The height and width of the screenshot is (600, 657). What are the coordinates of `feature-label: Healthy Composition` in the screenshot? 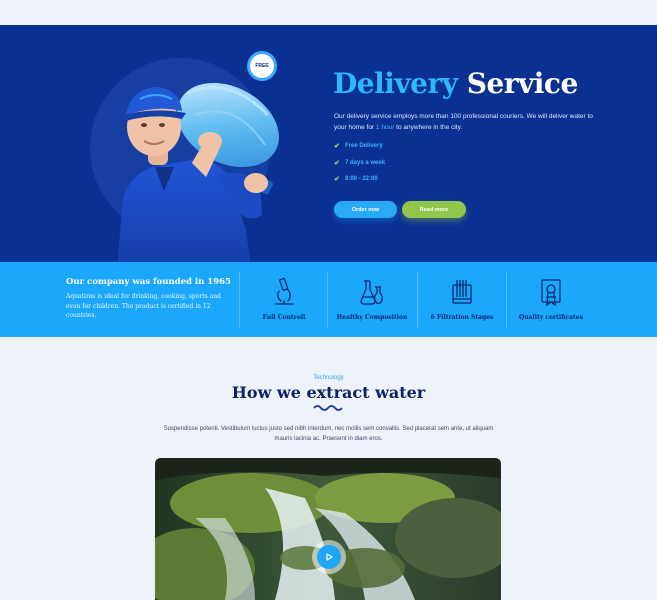 It's located at (372, 317).